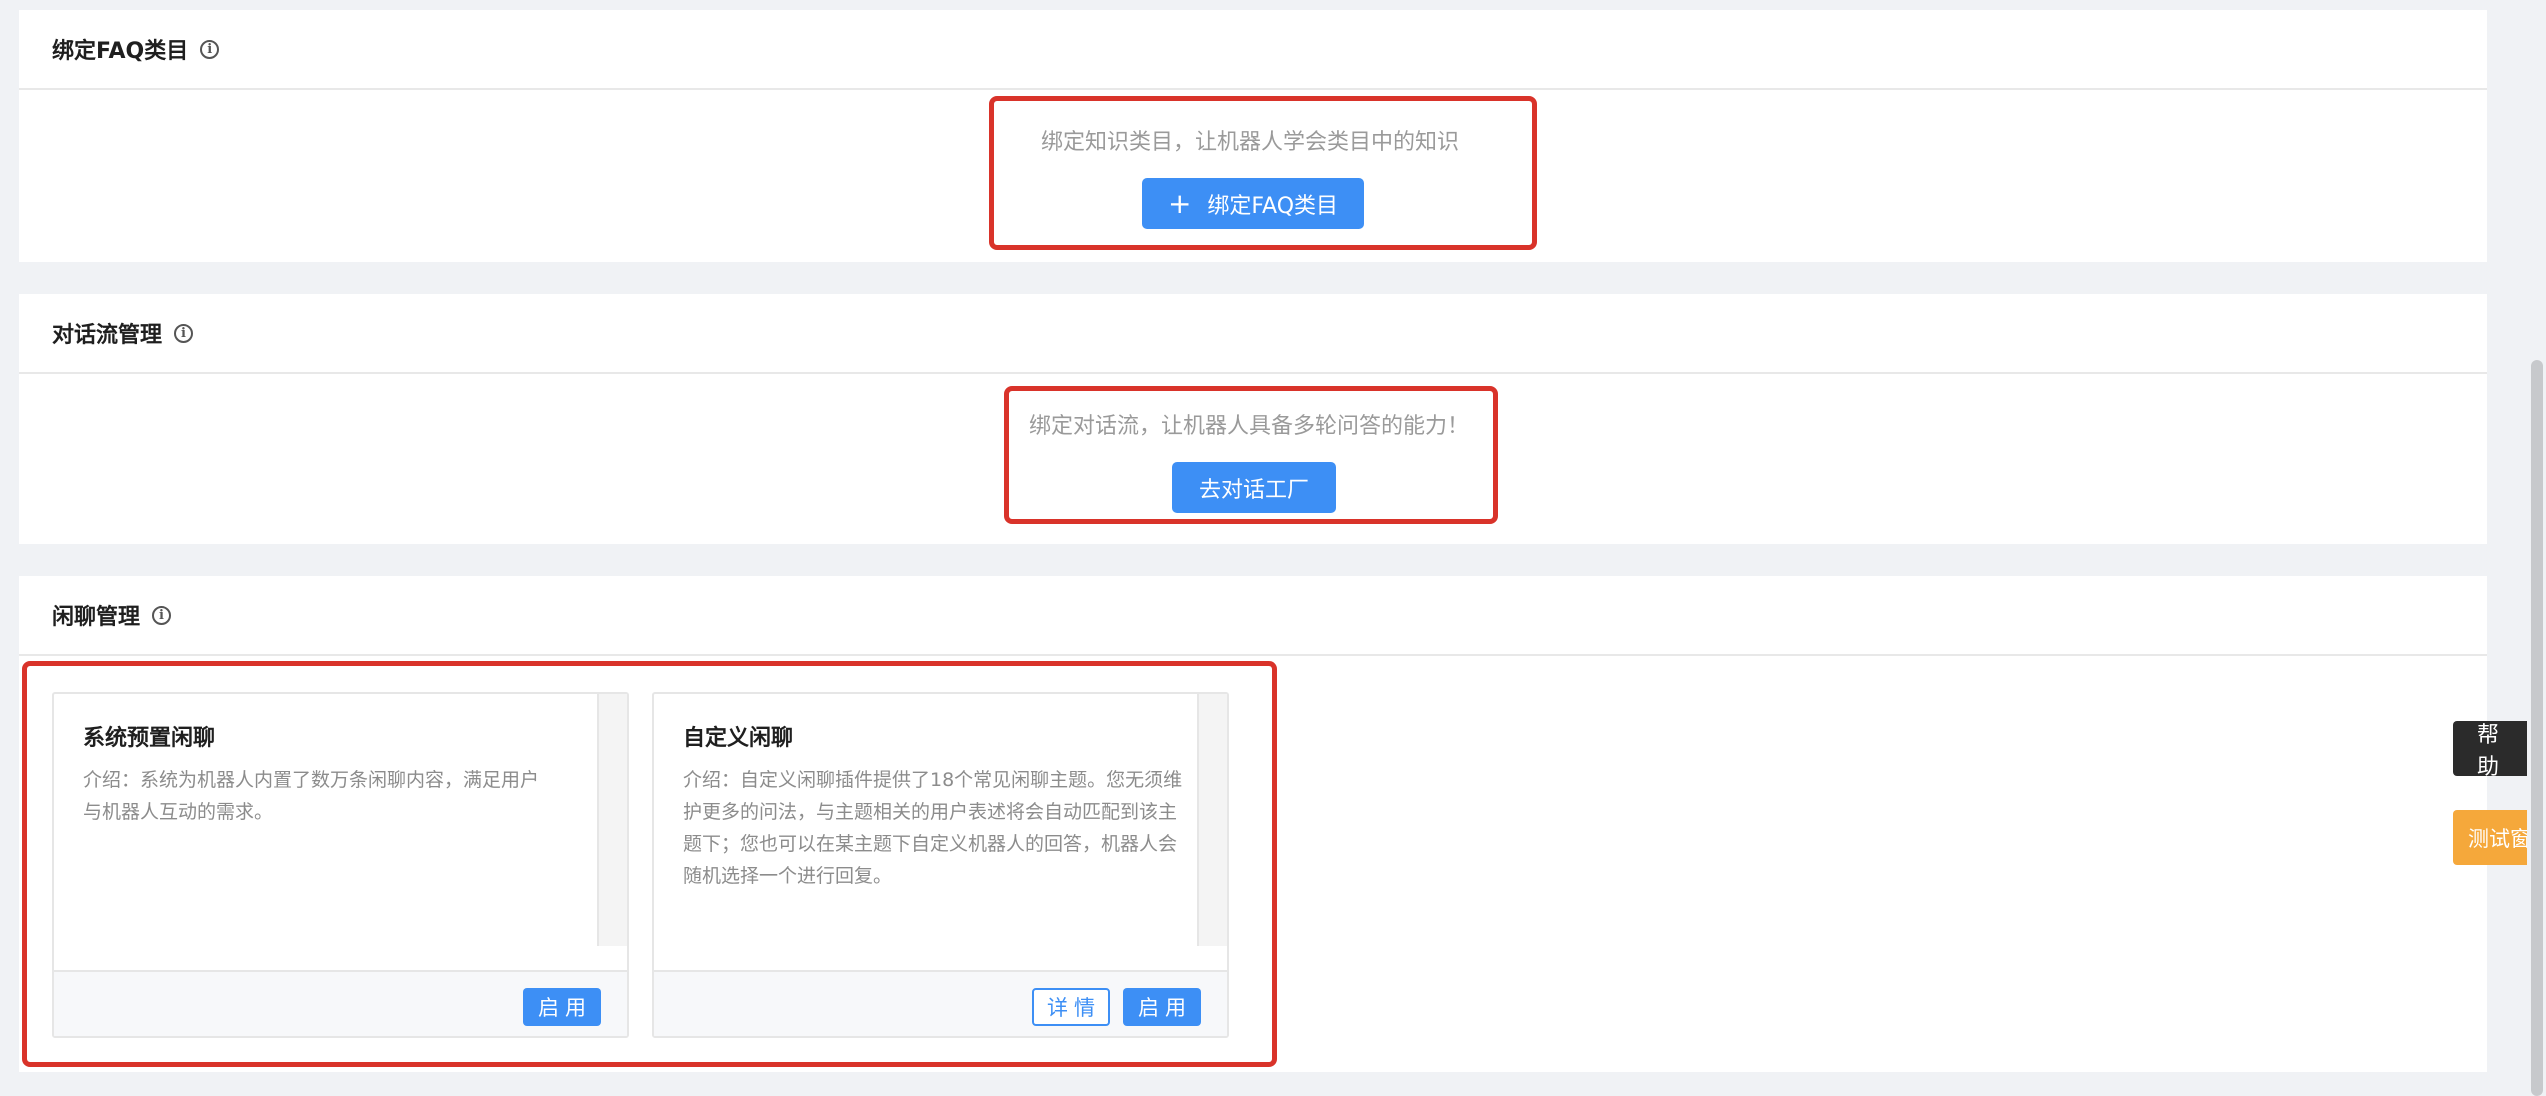  Describe the element at coordinates (1253, 334) in the screenshot. I see `dialog-flow-header: 对话流管理 i` at that location.